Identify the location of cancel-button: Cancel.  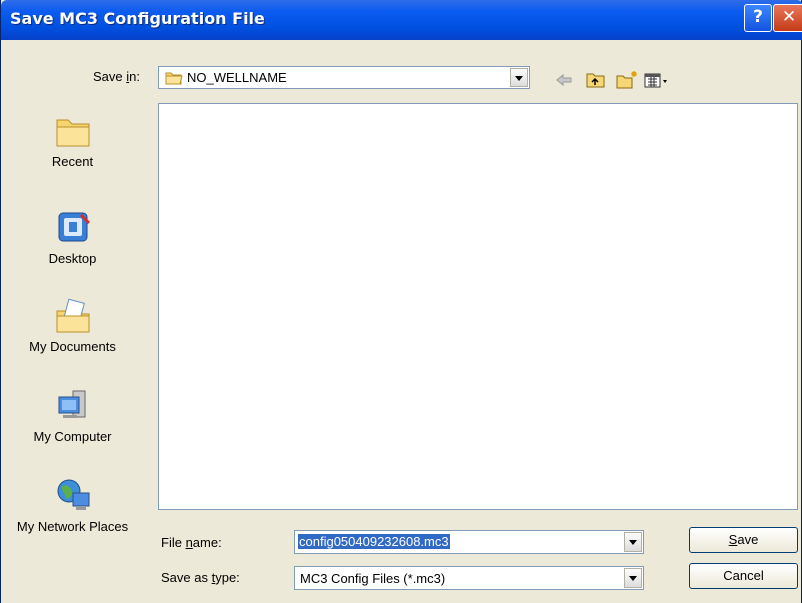
(743, 576).